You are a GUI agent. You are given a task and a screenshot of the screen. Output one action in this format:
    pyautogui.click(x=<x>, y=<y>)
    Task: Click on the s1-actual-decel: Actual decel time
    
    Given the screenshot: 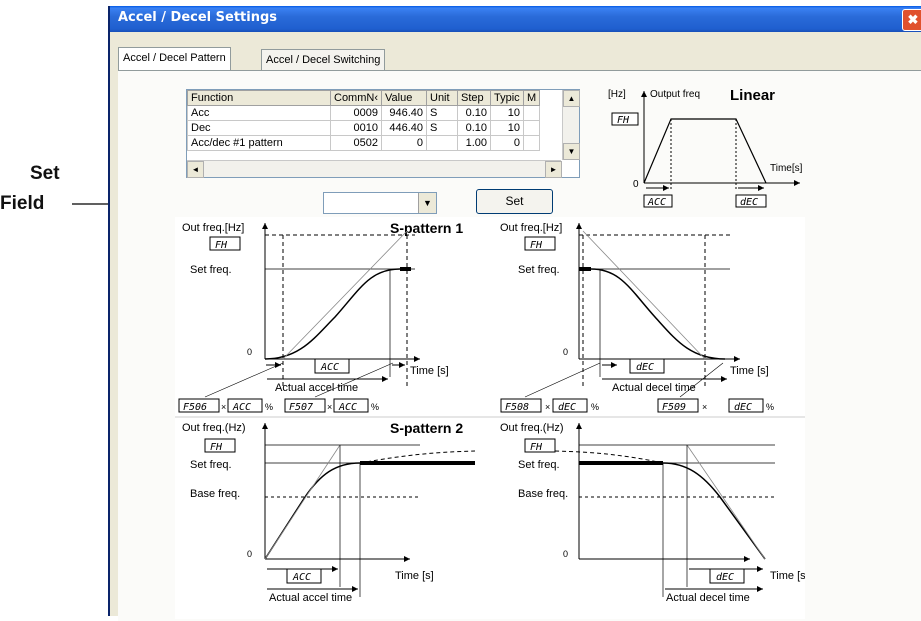 What is the action you would take?
    pyautogui.click(x=654, y=388)
    